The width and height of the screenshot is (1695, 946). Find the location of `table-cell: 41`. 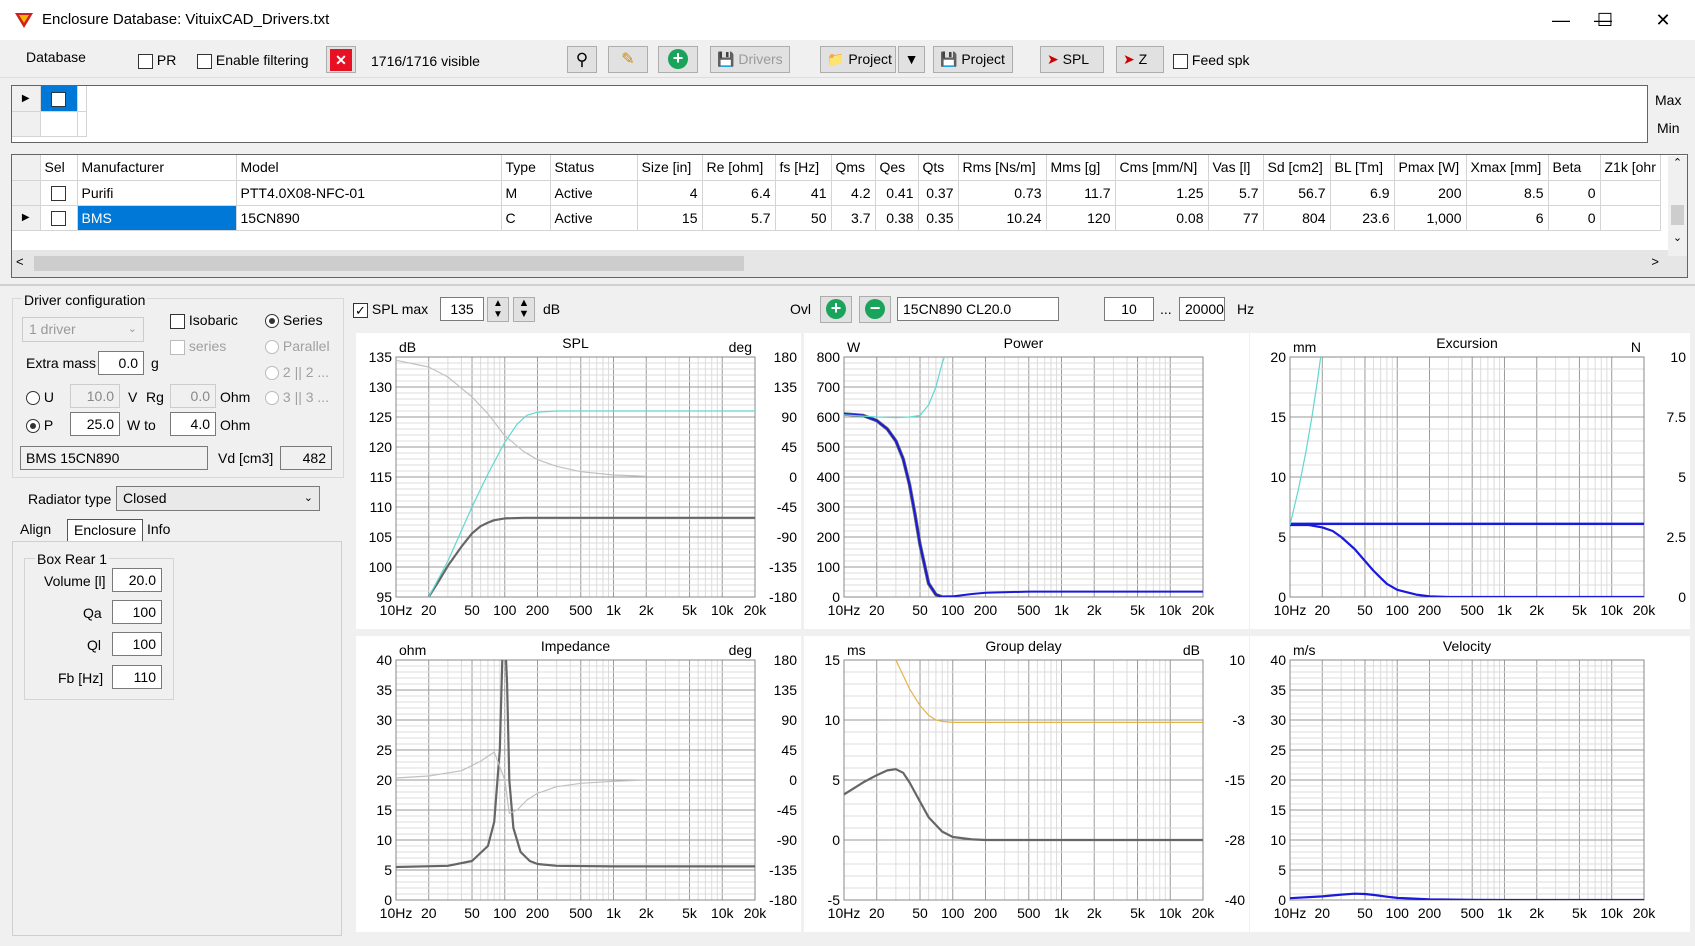

table-cell: 41 is located at coordinates (803, 193).